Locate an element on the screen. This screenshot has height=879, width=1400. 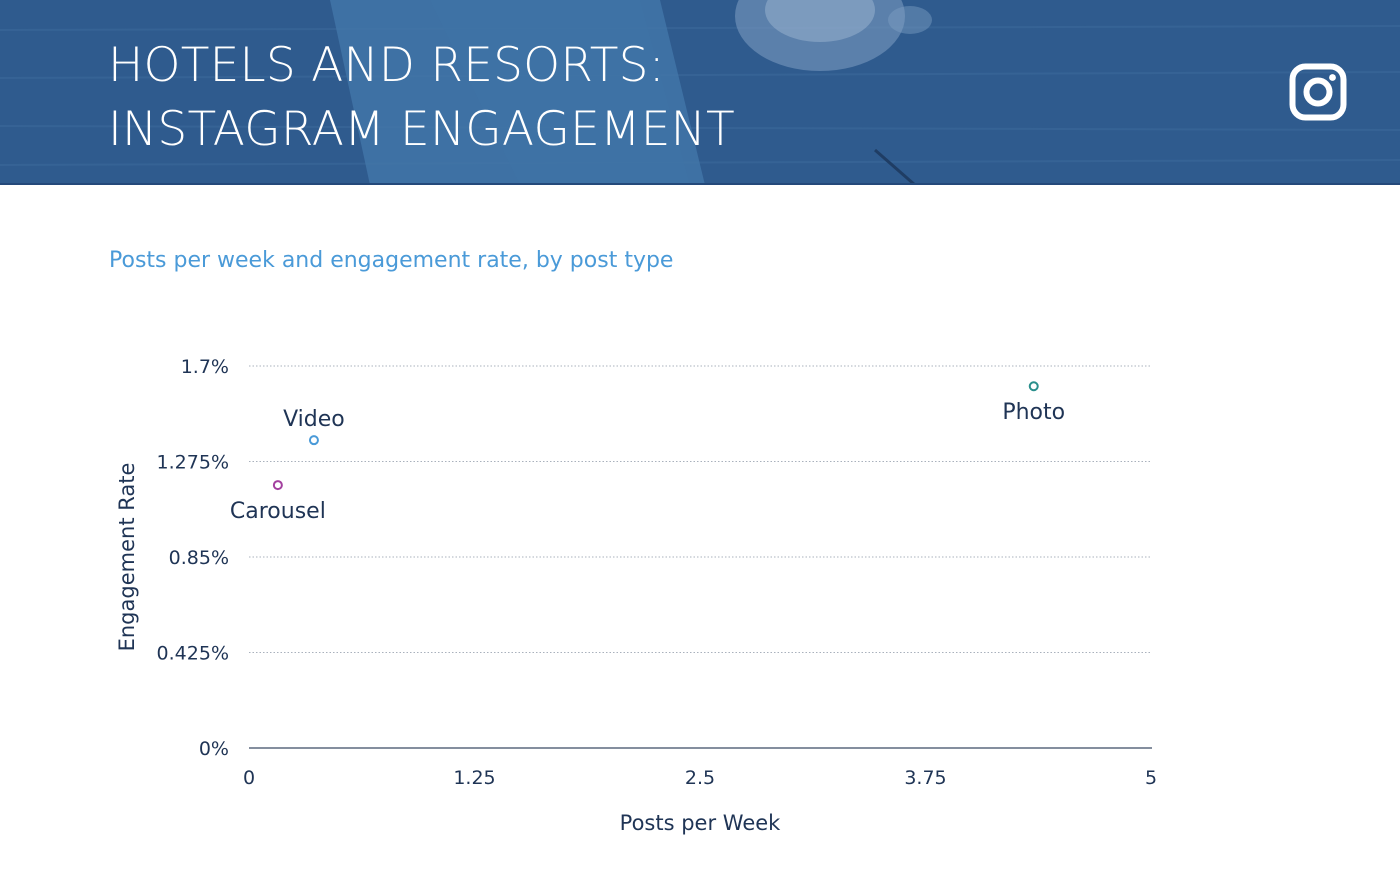
x-tick-label: 0 is located at coordinates (249, 778).